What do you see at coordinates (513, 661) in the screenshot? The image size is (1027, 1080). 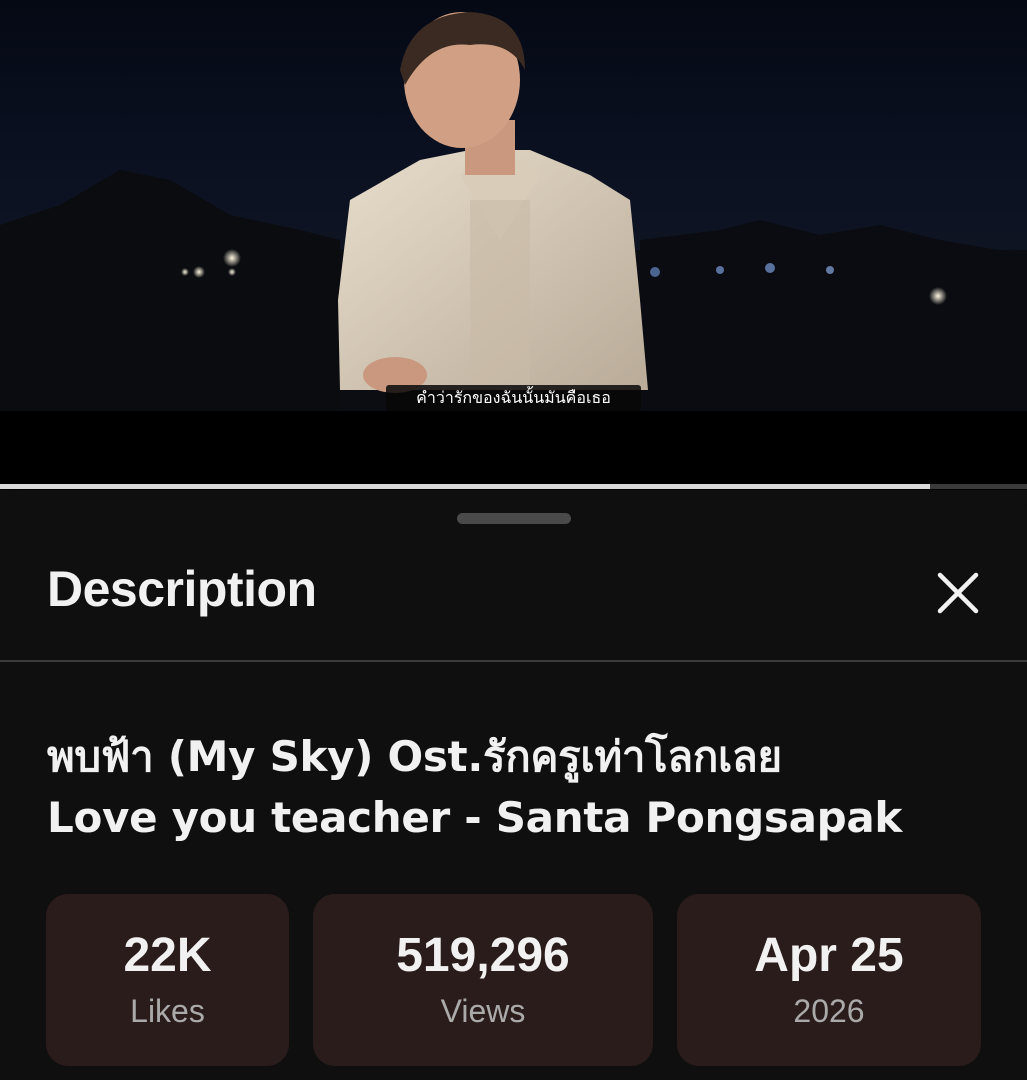 I see `header-divider` at bounding box center [513, 661].